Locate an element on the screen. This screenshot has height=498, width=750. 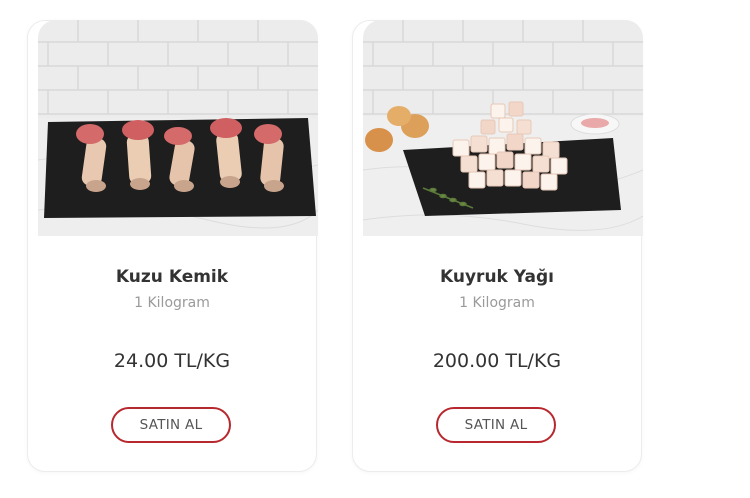
product-price: 200.00 TL/KG is located at coordinates (497, 361).